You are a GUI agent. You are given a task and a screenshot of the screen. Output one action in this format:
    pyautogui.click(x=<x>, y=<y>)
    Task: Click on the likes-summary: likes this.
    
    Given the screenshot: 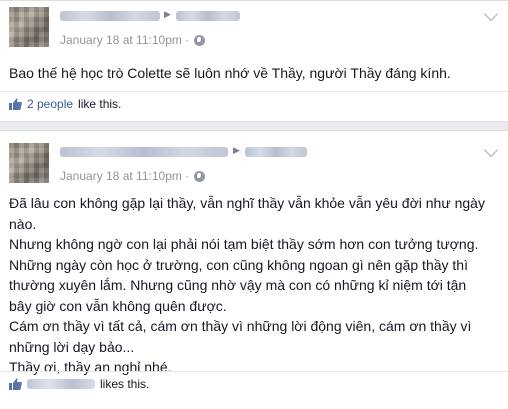 What is the action you would take?
    pyautogui.click(x=79, y=384)
    